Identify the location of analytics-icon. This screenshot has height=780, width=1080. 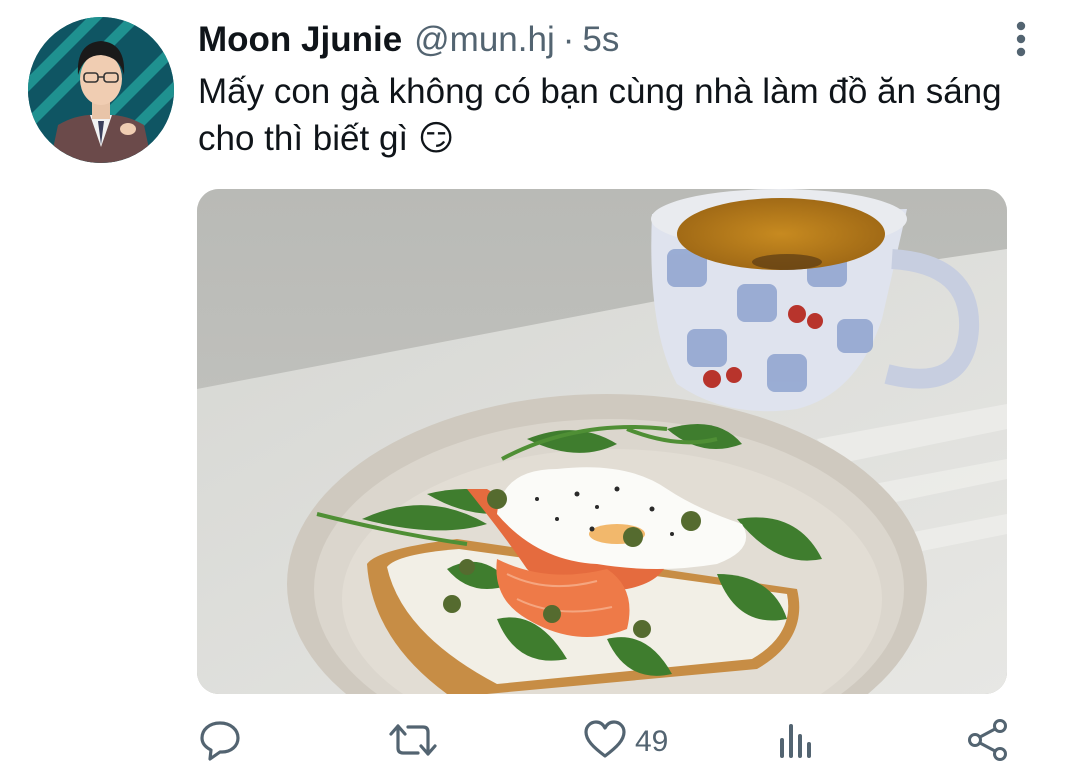
(796, 742).